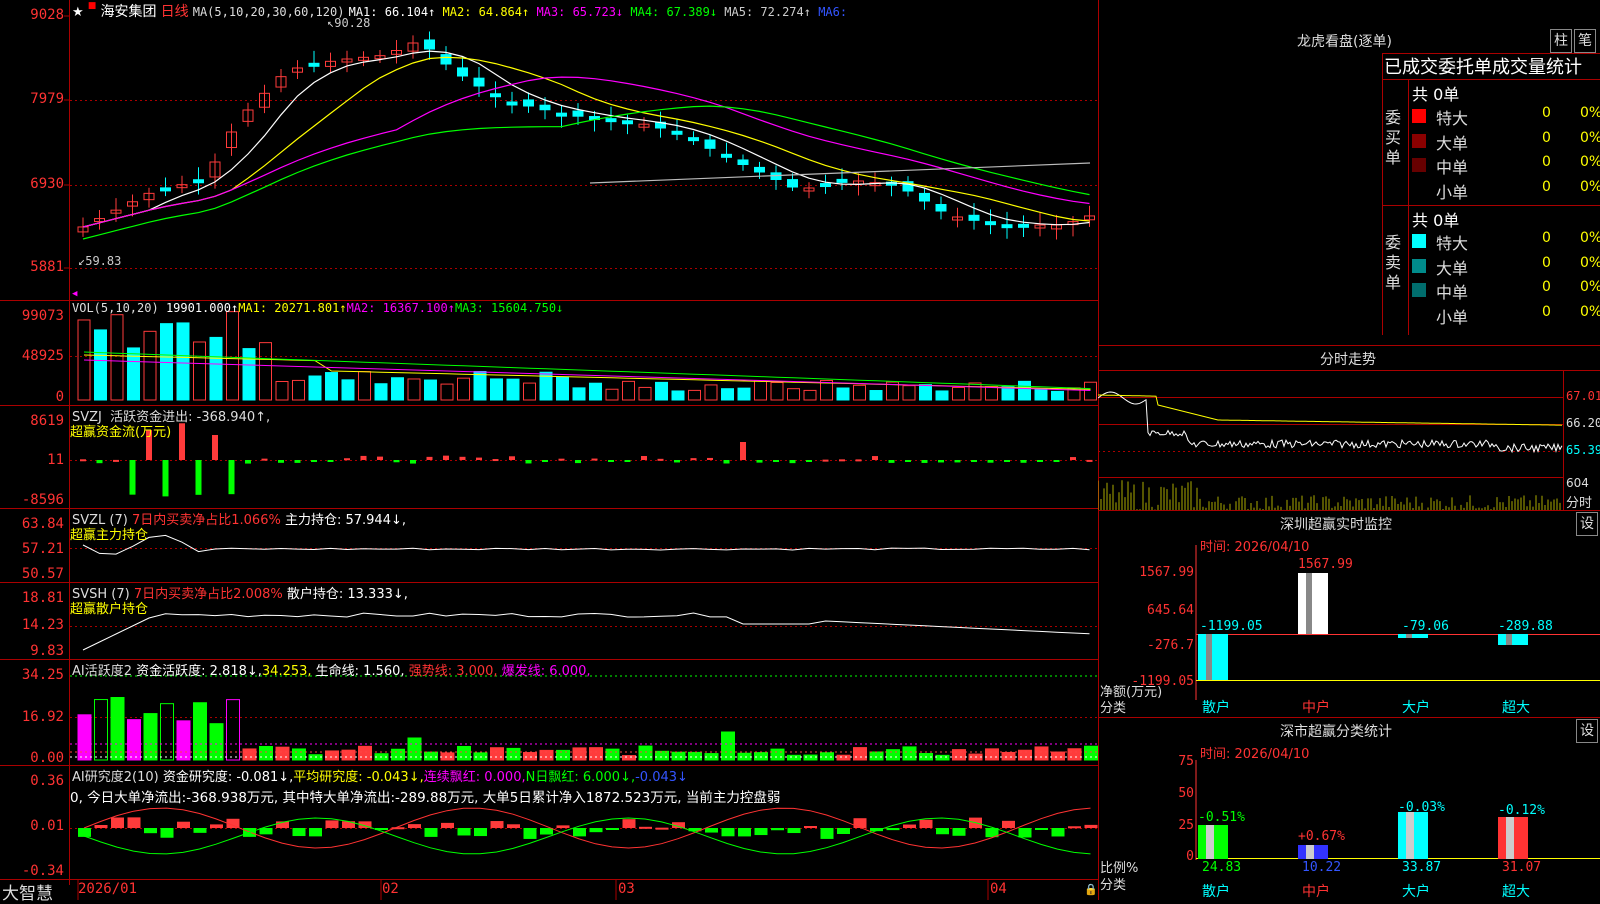 This screenshot has height=904, width=1600. I want to click on lock-icon: 🔒, so click(1091, 889).